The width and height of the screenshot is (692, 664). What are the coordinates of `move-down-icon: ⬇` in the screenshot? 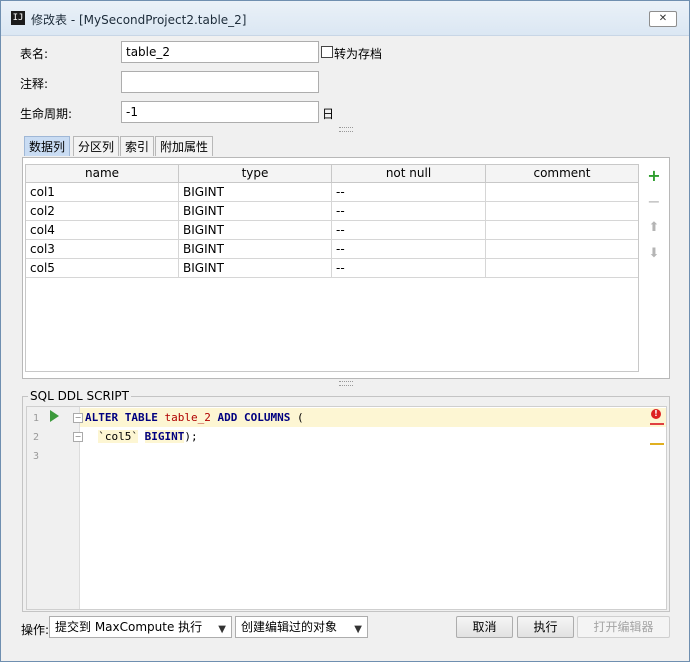 It's located at (654, 254).